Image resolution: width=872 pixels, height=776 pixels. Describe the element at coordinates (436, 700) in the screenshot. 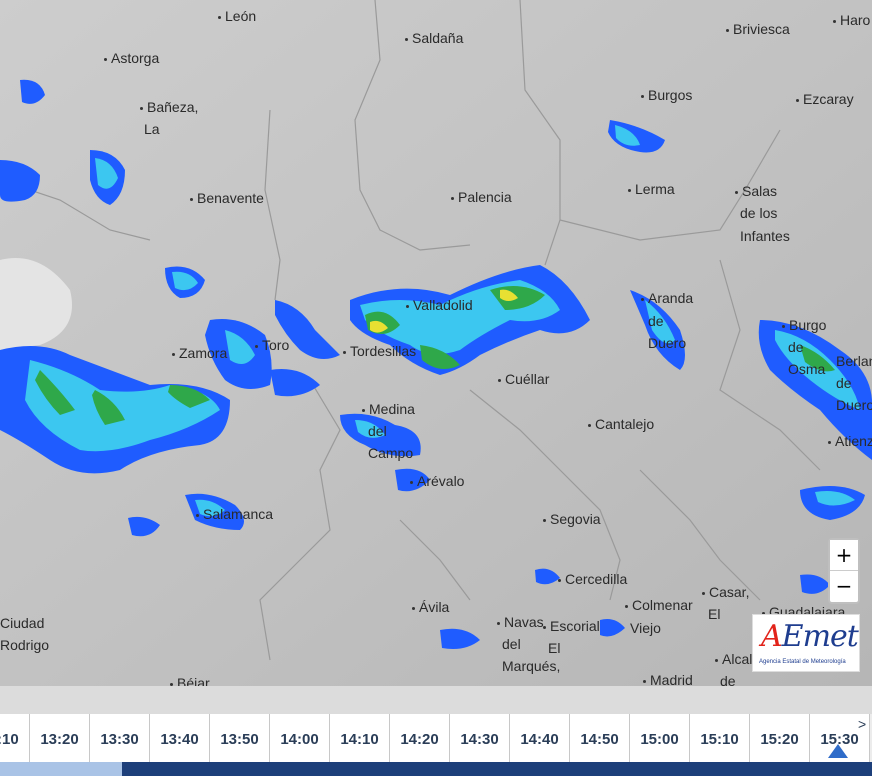

I see `timeline-tick-strip` at that location.